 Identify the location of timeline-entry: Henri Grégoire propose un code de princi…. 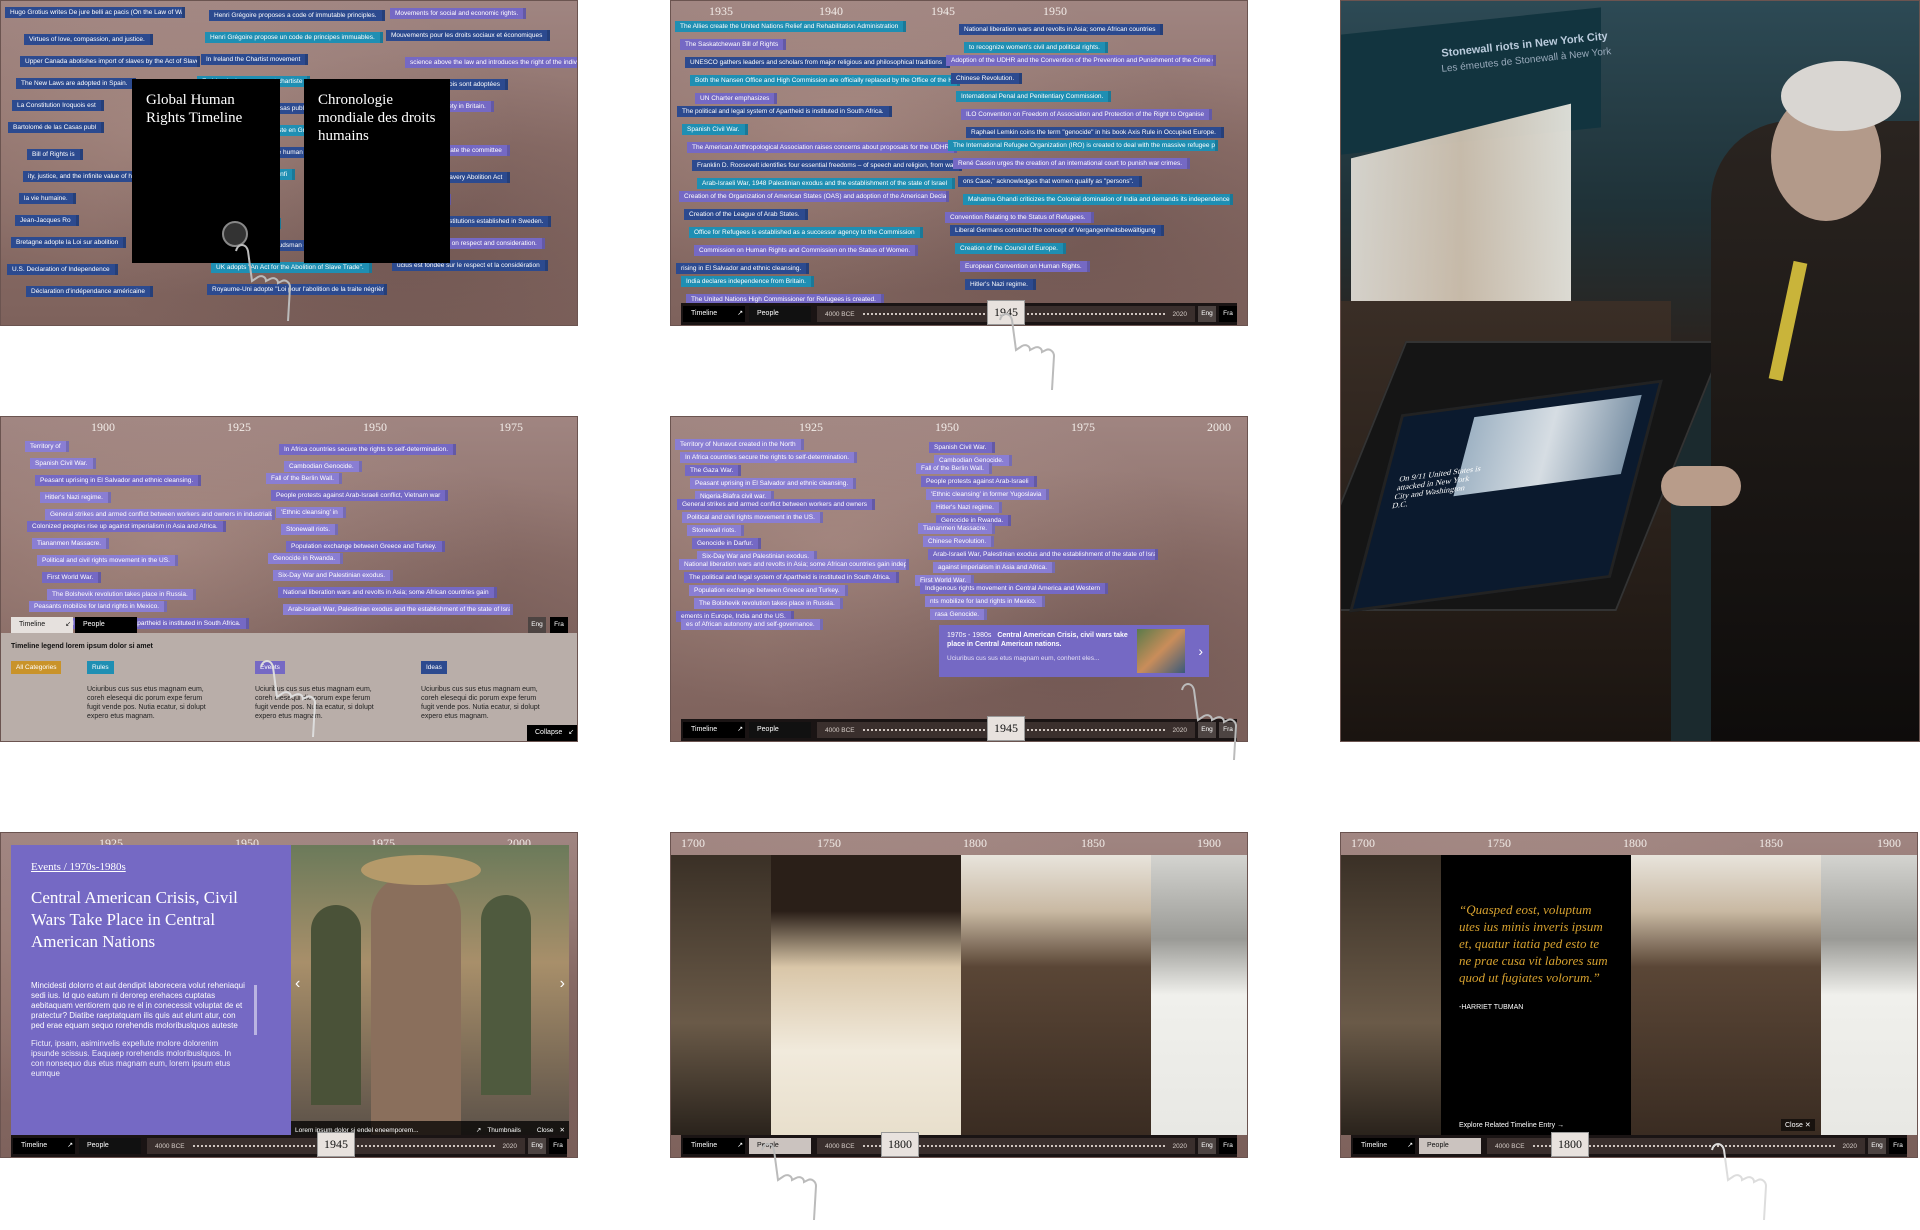
(294, 37).